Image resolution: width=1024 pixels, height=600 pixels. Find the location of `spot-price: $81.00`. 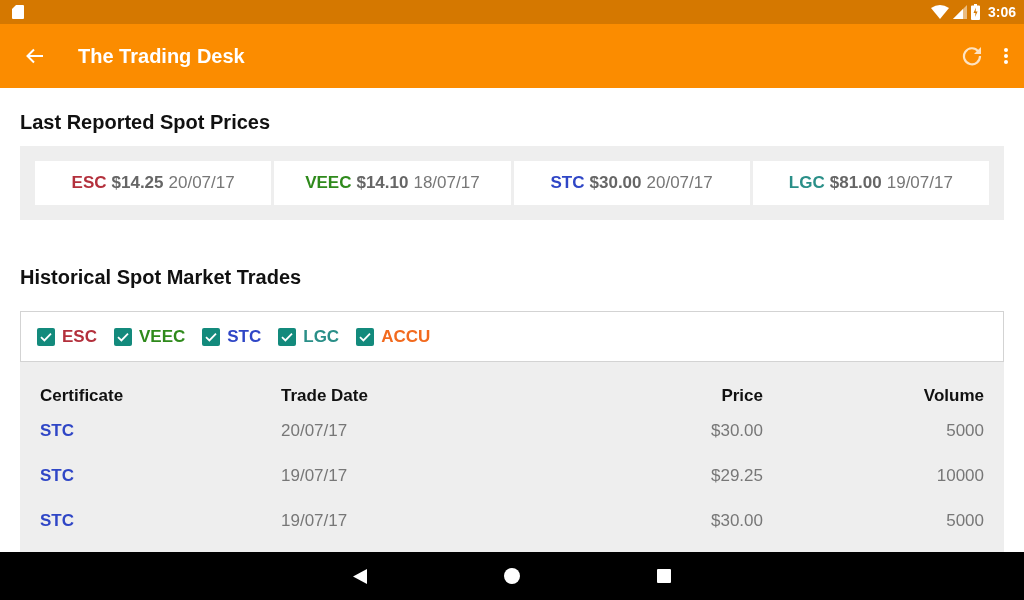

spot-price: $81.00 is located at coordinates (855, 183).